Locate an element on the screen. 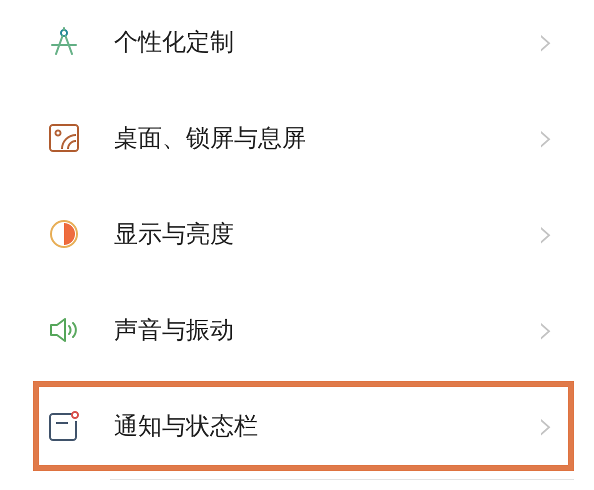  half-circle-icon is located at coordinates (64, 234).